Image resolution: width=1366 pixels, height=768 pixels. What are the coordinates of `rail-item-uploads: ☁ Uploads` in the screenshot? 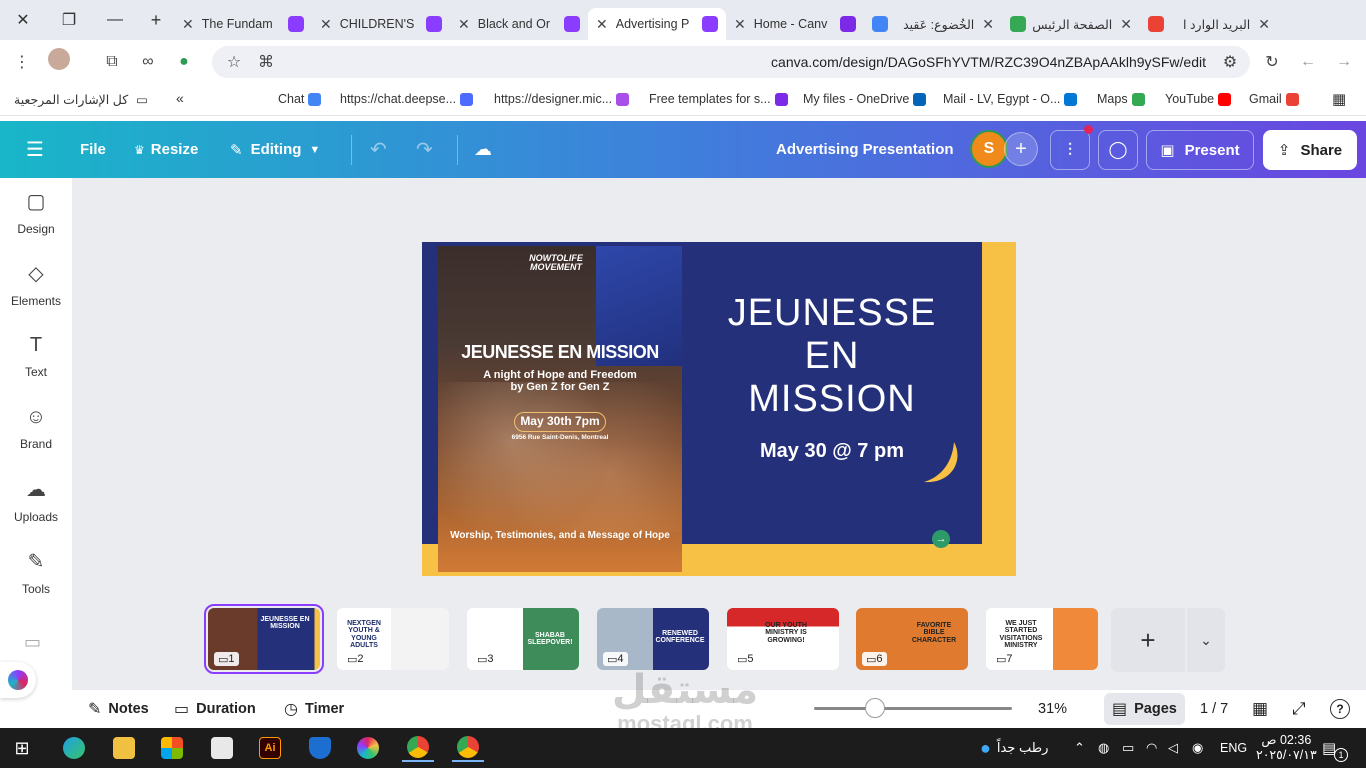 It's located at (36, 500).